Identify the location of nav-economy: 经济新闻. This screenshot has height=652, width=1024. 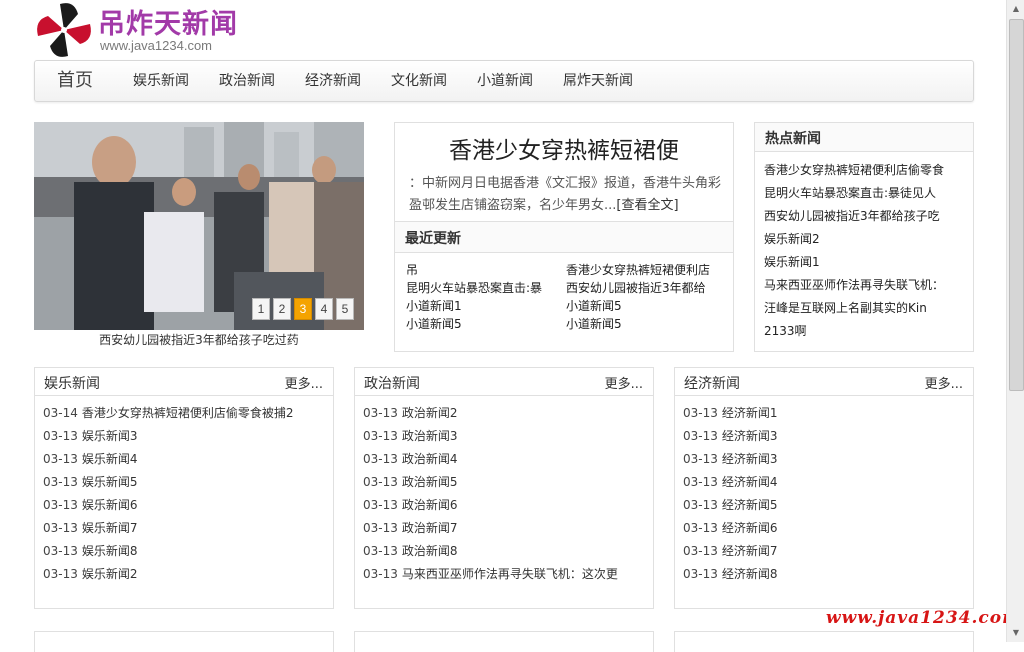
(333, 81).